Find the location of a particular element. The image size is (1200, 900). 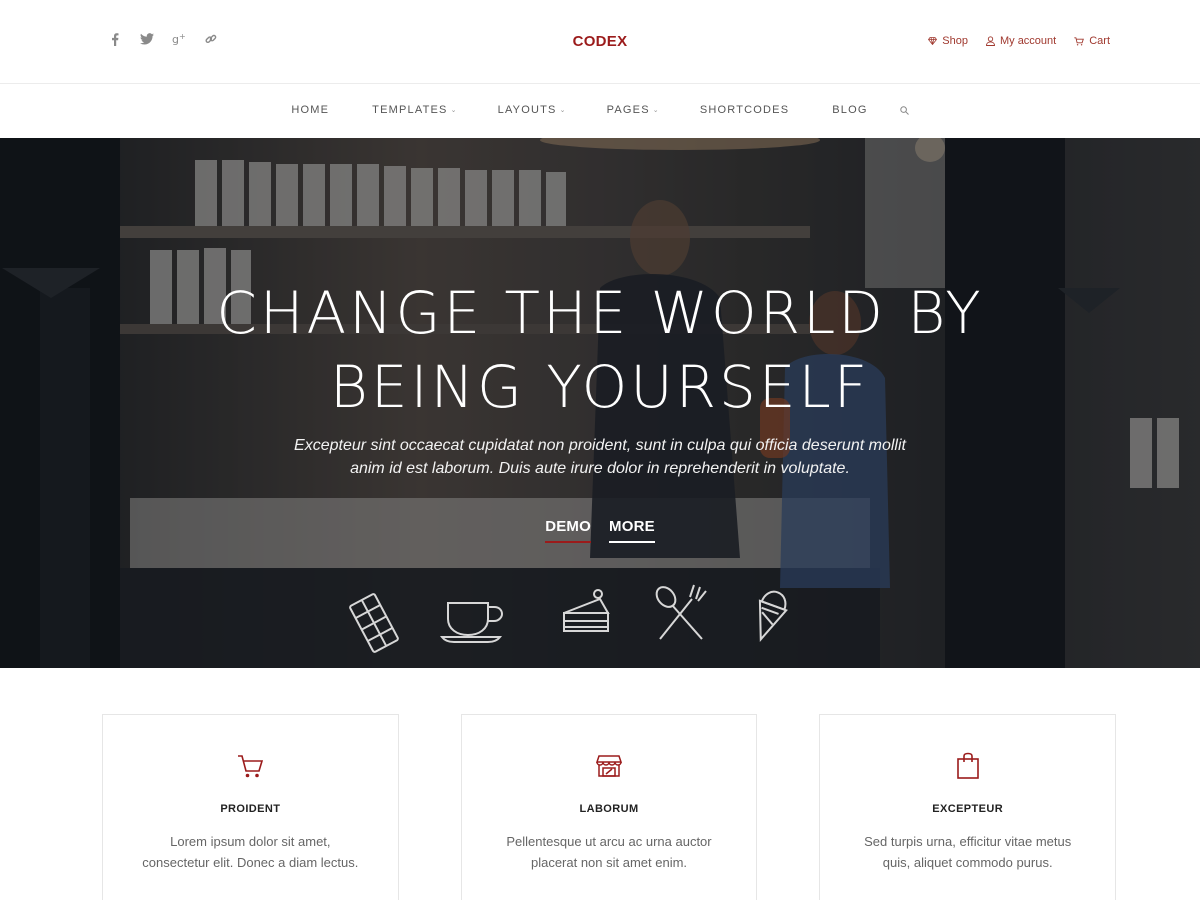

card-title: PROIDENT is located at coordinates (250, 809).